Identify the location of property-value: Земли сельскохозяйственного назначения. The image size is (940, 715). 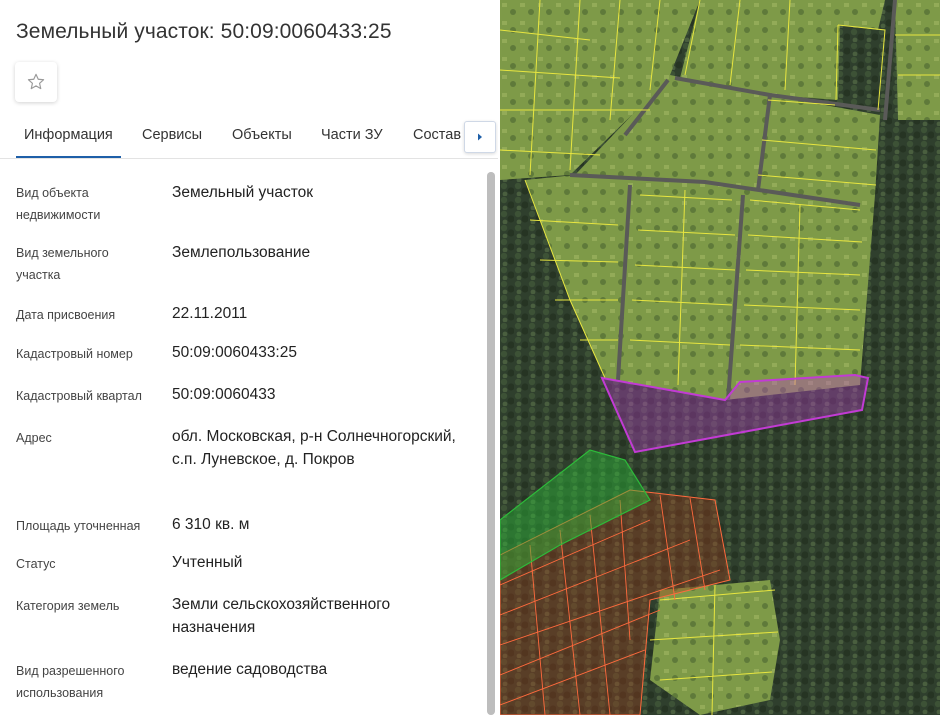
(281, 616).